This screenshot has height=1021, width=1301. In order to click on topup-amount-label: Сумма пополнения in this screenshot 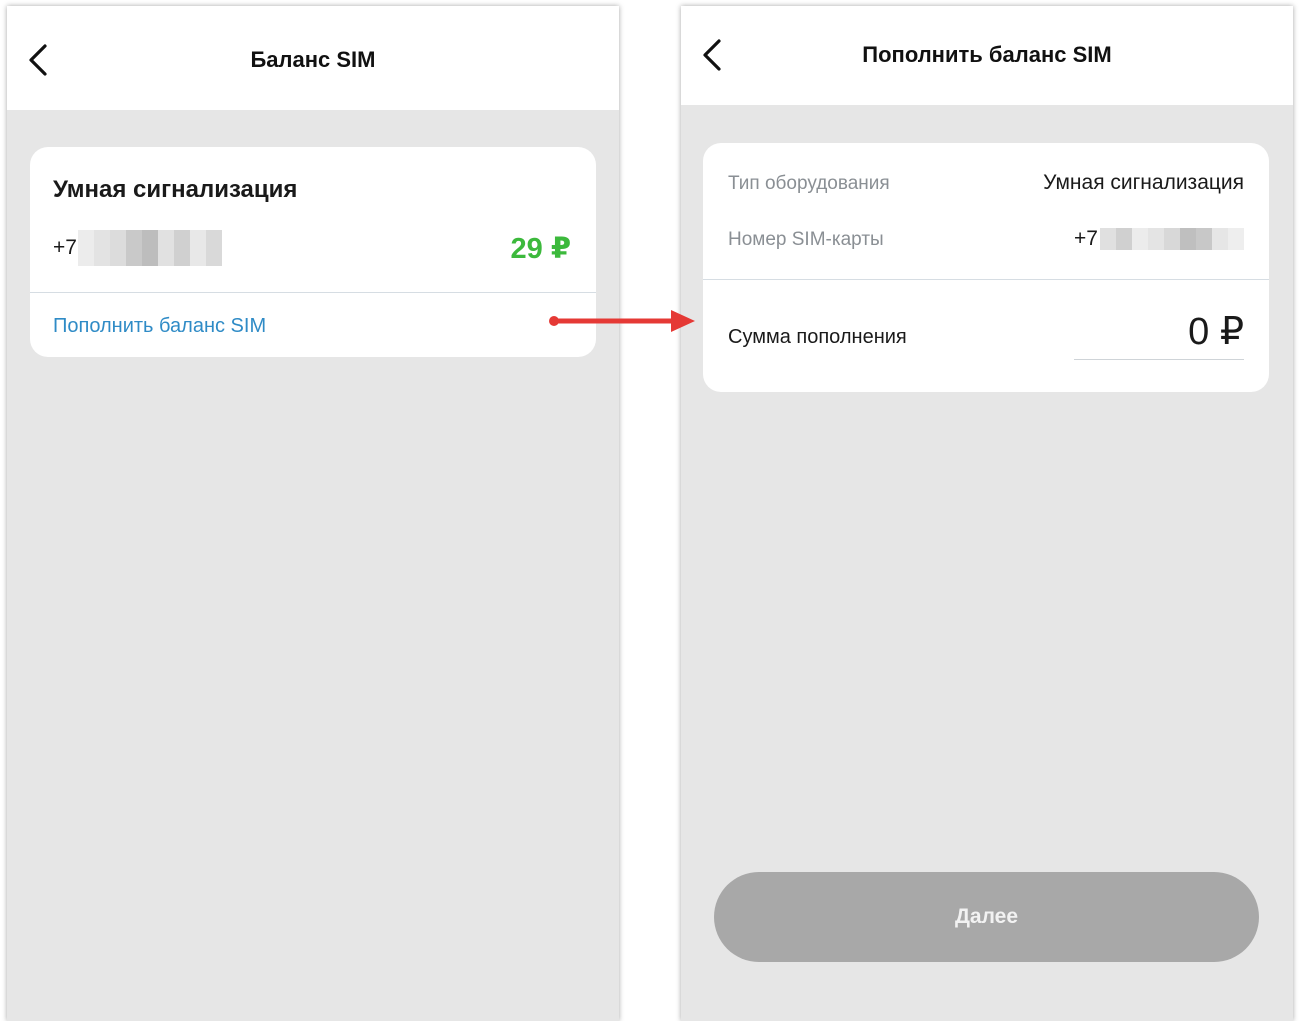, I will do `click(817, 337)`.